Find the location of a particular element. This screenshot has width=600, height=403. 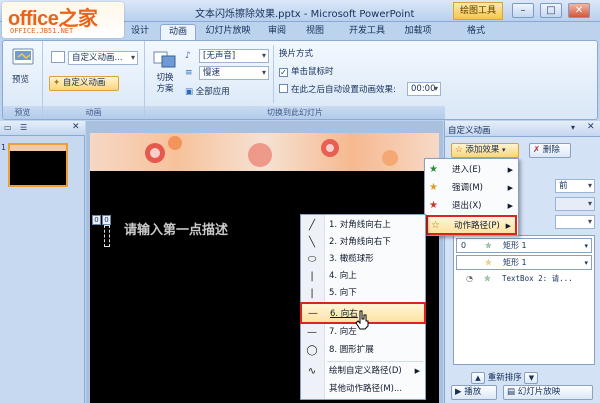

reorder-control: ▲ 重新排序 ▼ is located at coordinates (505, 377).